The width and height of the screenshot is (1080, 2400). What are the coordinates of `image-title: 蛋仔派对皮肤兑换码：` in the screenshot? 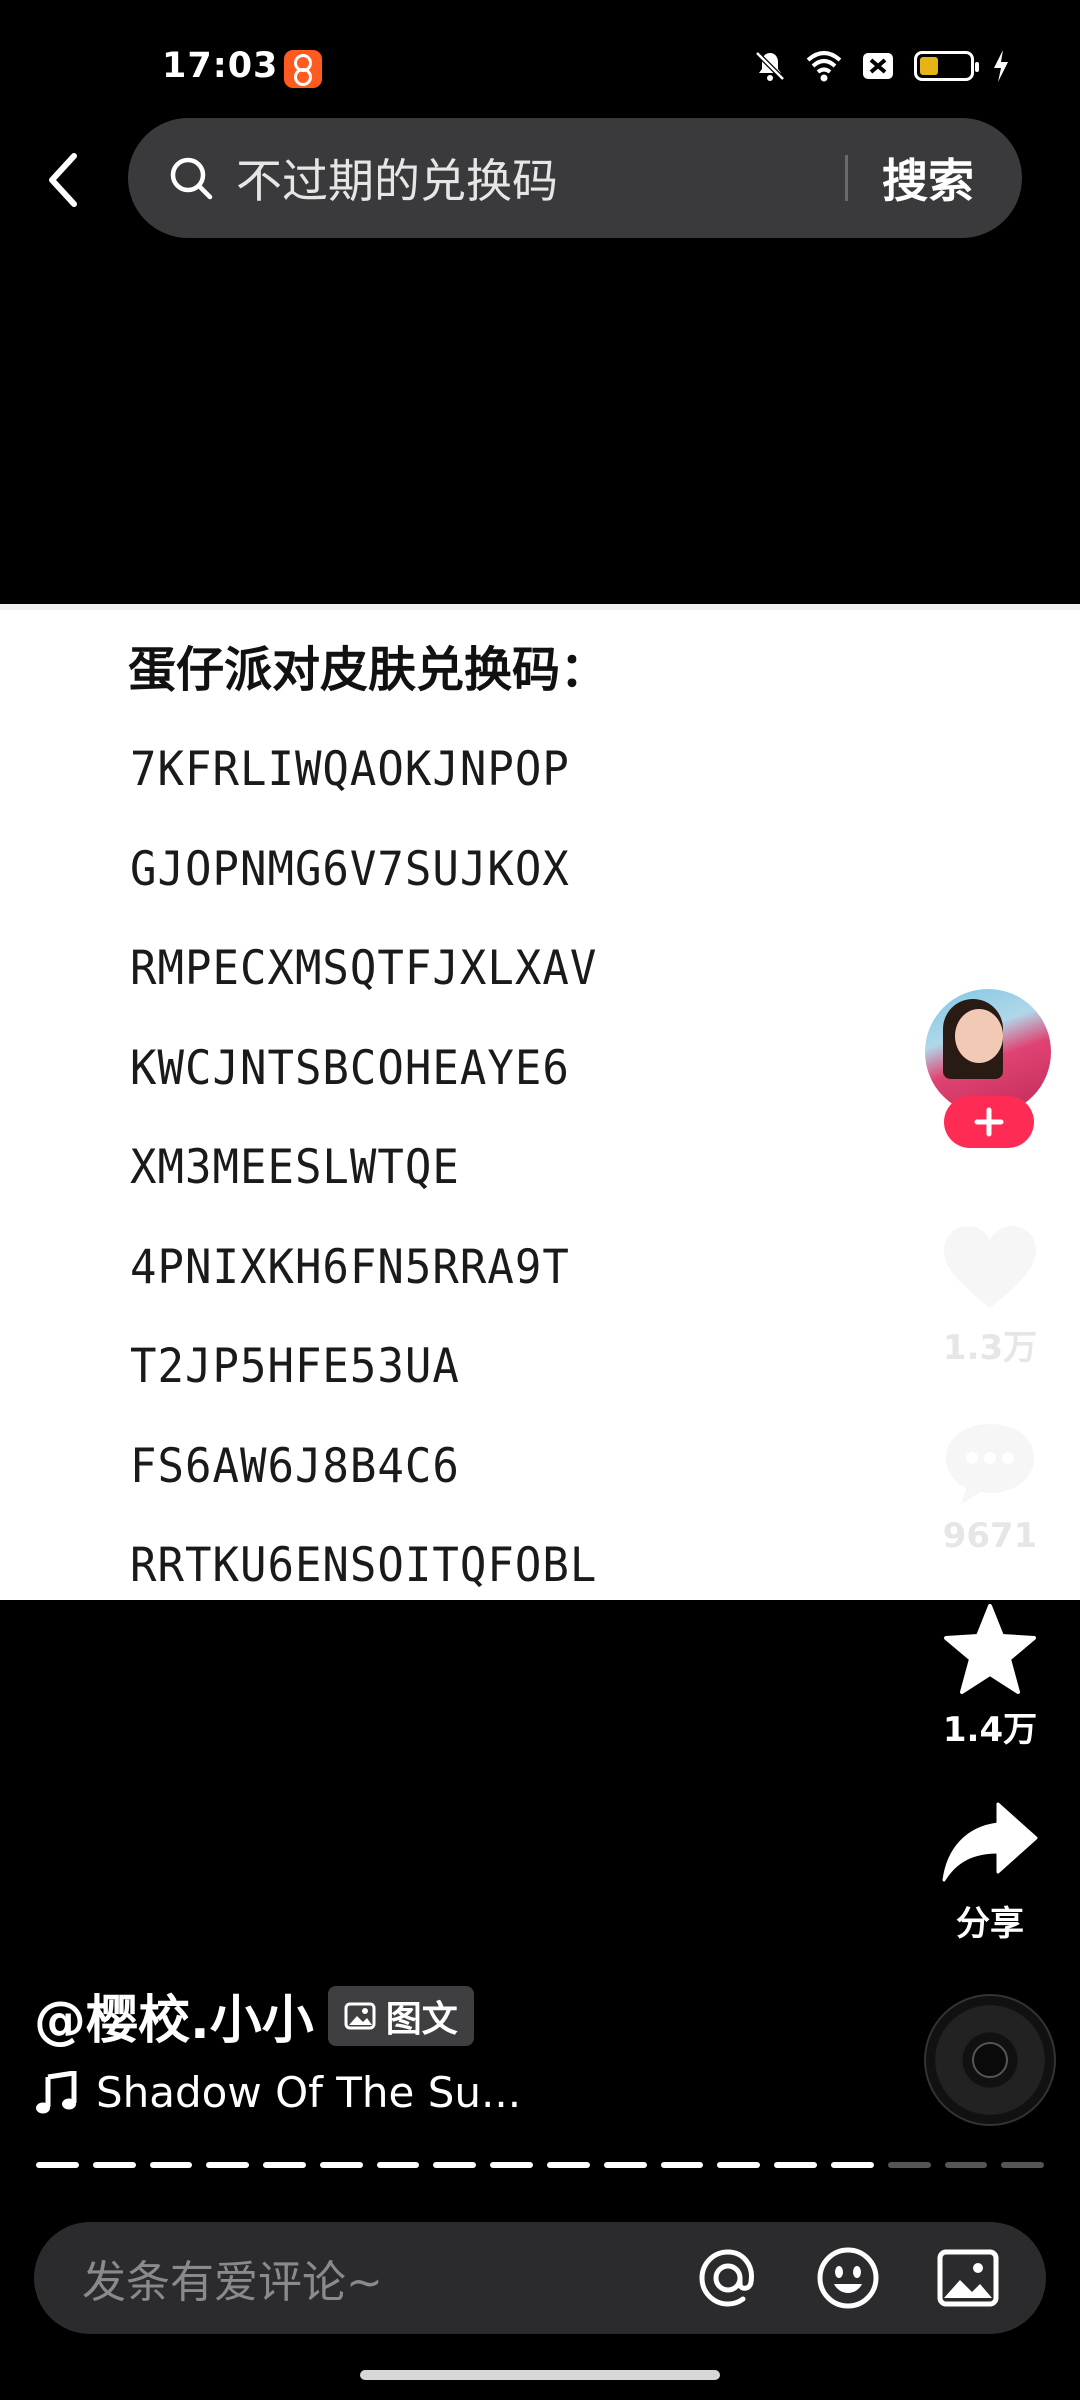 It's located at (368, 670).